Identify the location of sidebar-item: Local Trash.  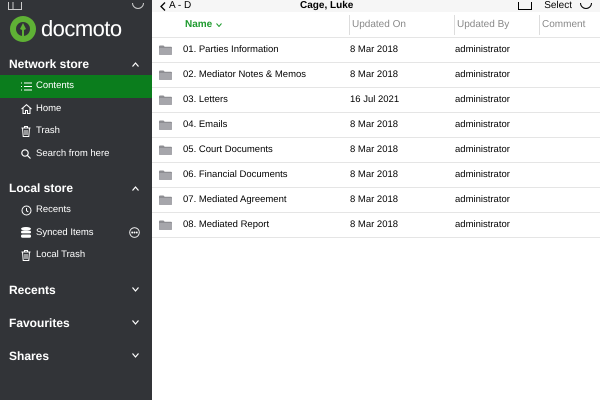
(76, 255).